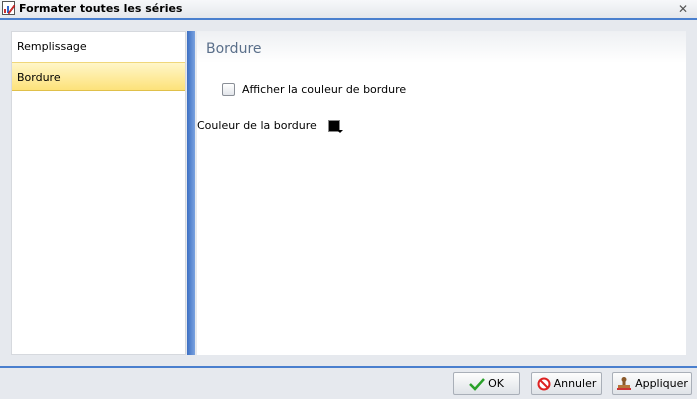  I want to click on close-icon: ✕, so click(683, 9).